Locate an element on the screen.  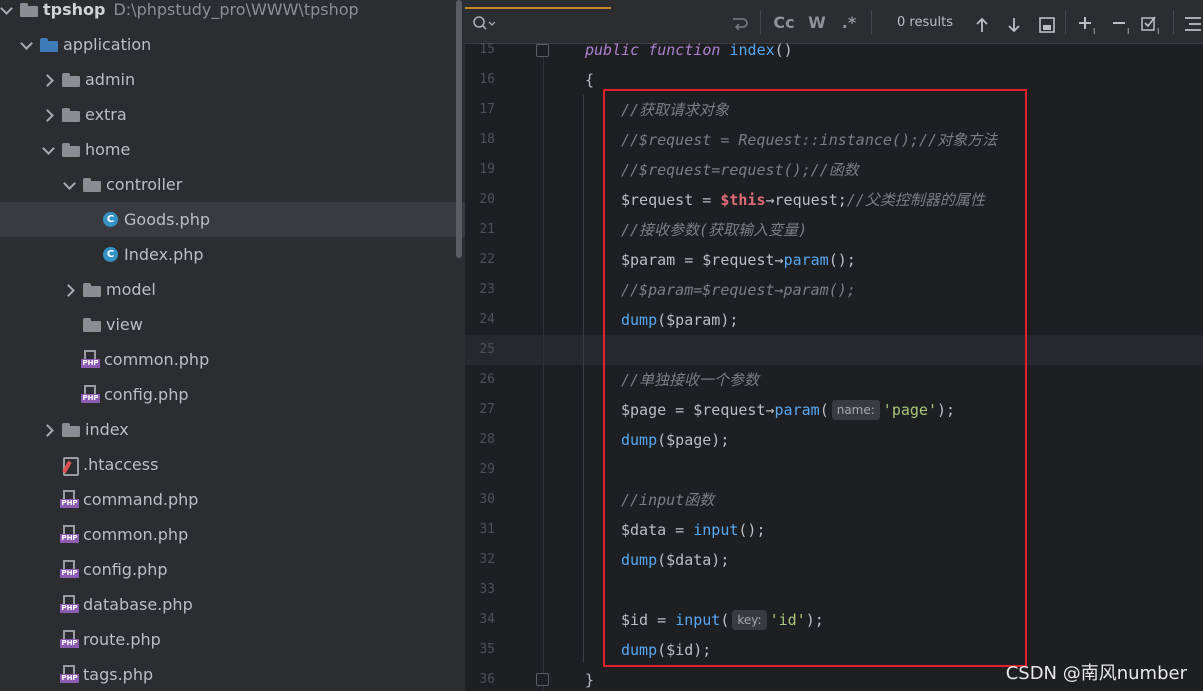
line-number: 31 is located at coordinates (487, 529).